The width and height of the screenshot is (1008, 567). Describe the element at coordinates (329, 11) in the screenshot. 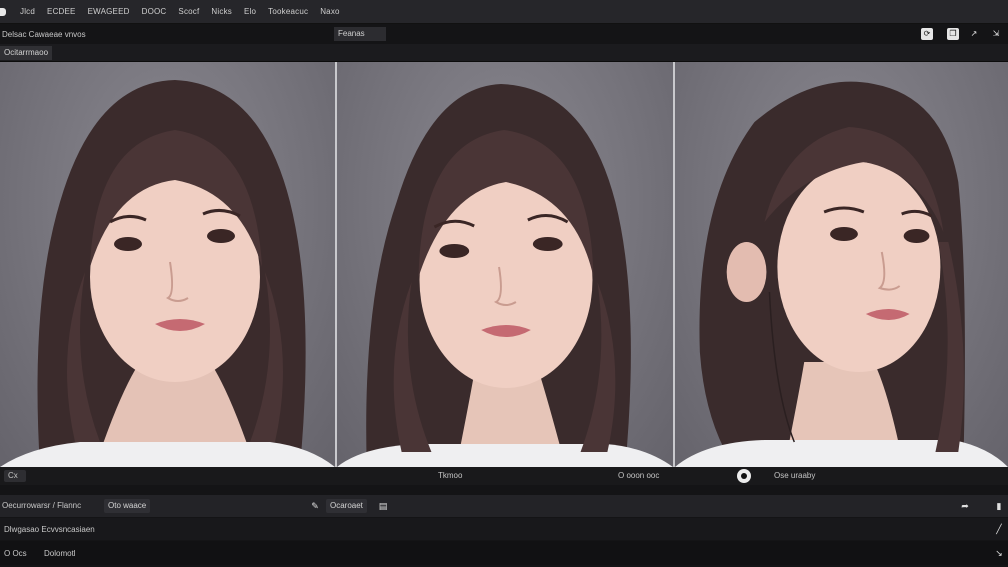

I see `menu-item-9: Naxo` at that location.